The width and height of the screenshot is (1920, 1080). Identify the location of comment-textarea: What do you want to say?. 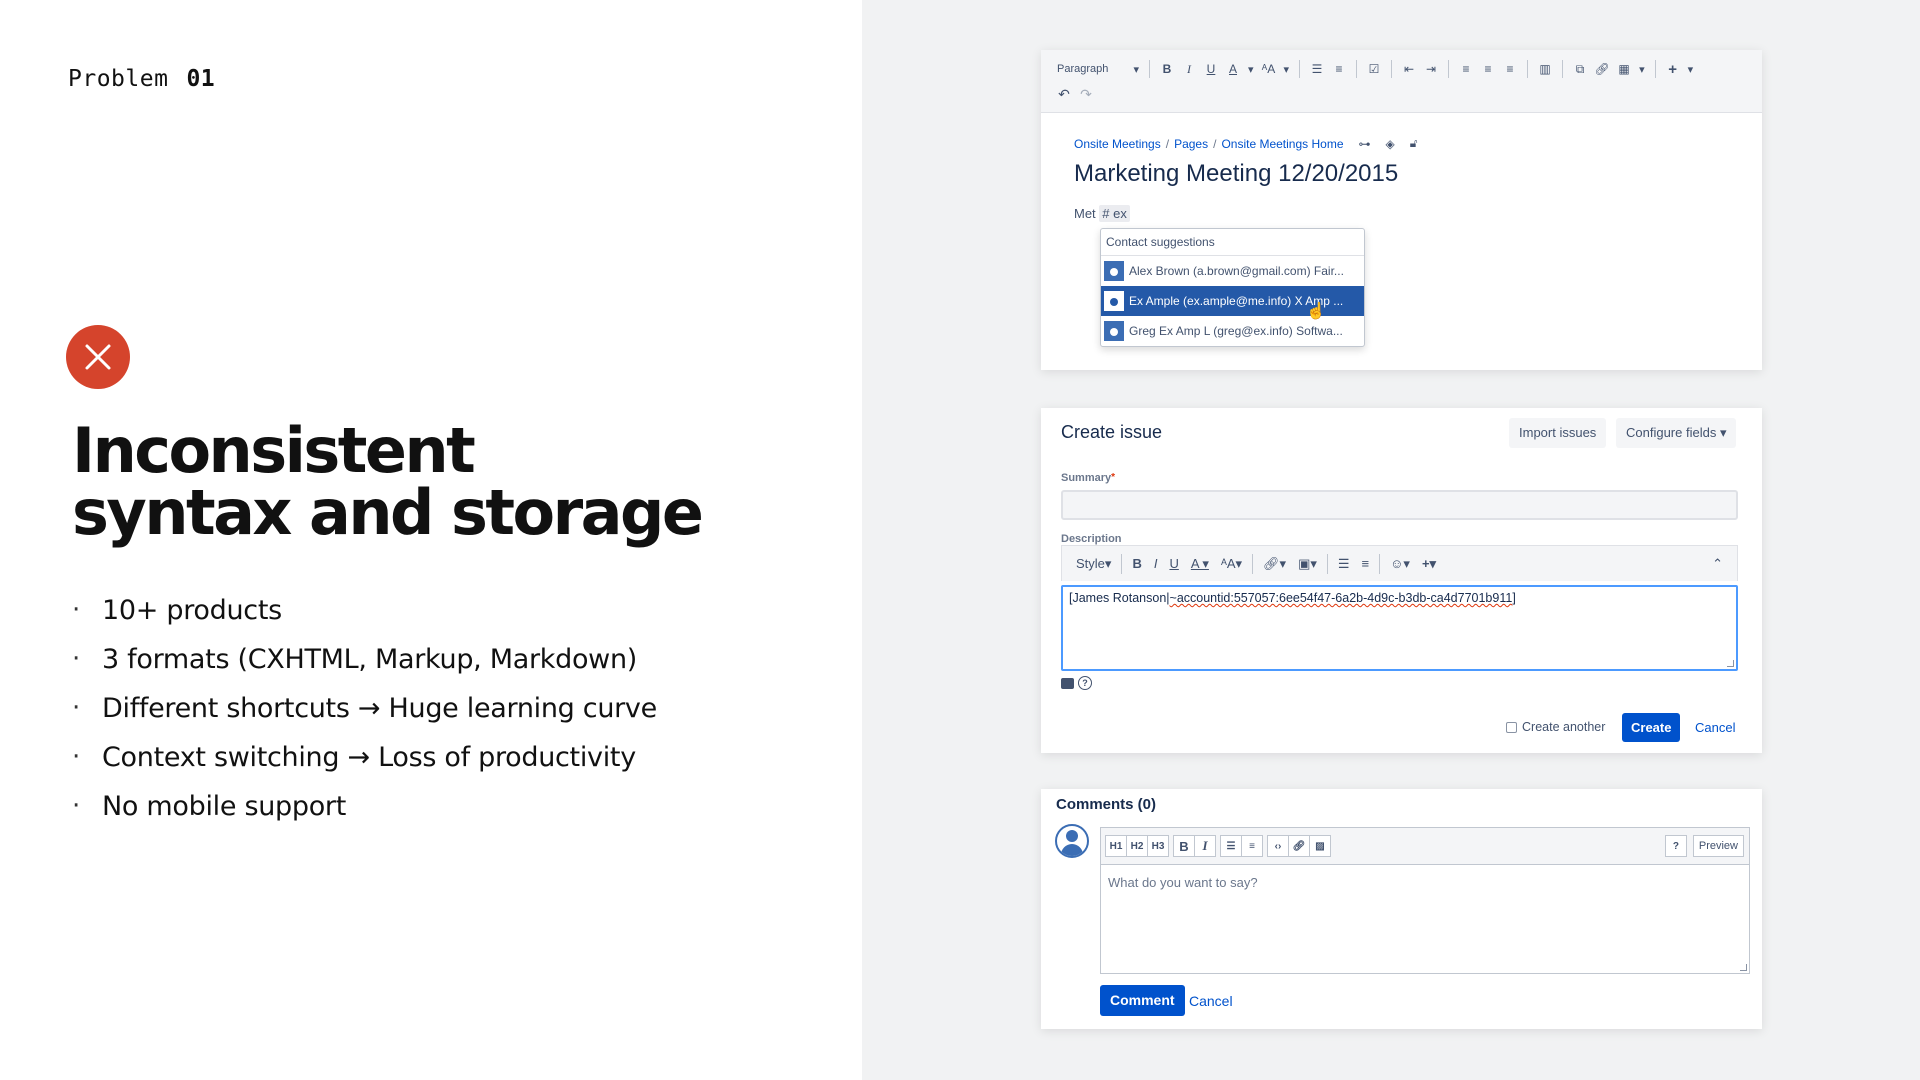
(1425, 919).